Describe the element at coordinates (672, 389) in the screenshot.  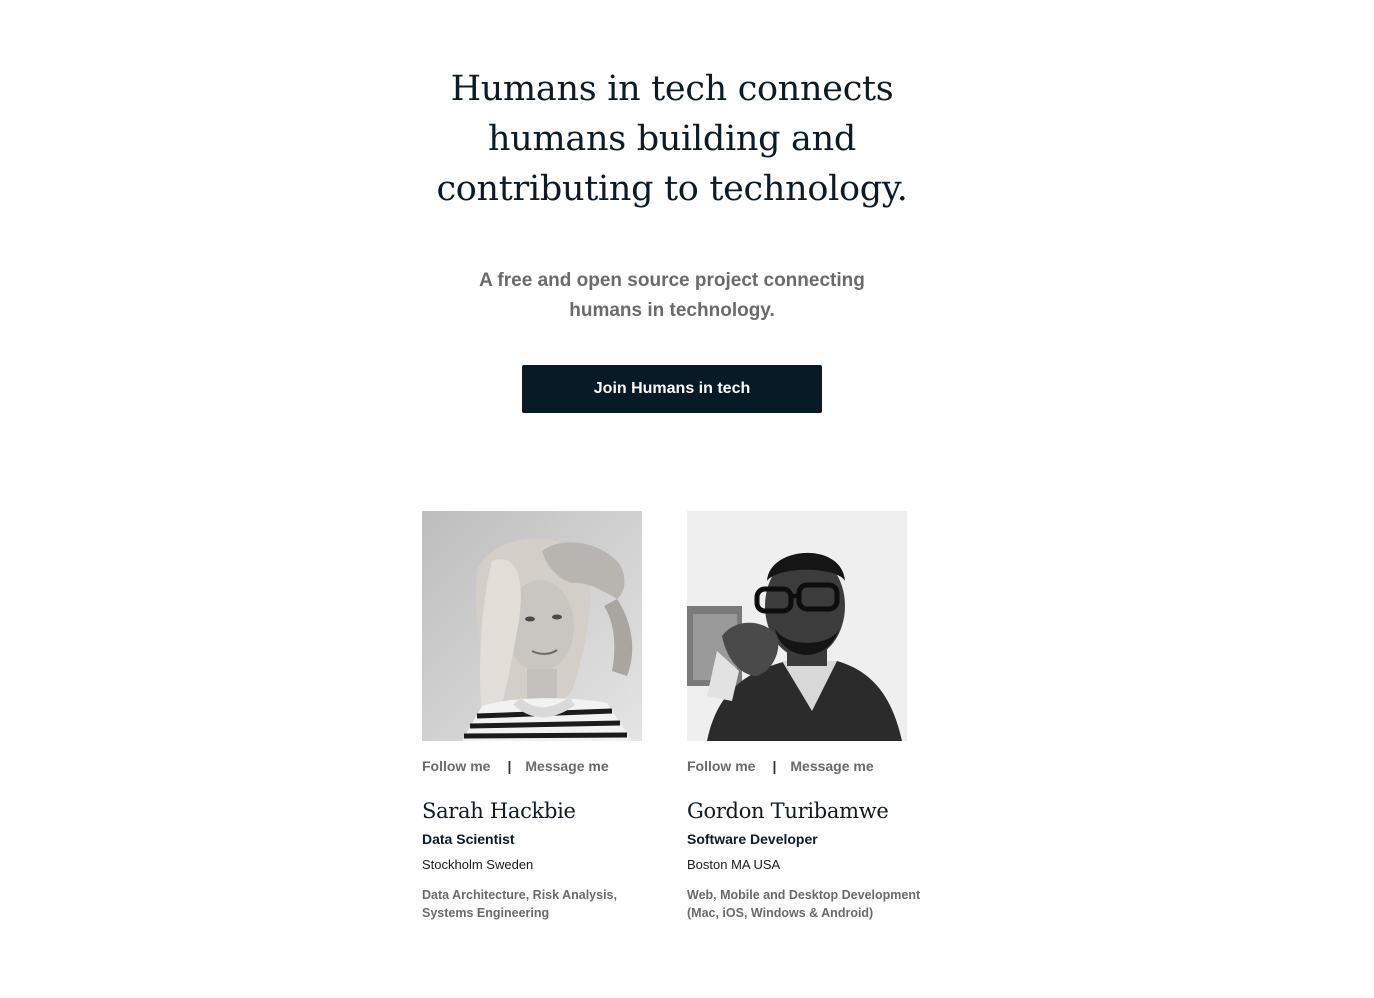
I see `join-button: Join Humans in tech` at that location.